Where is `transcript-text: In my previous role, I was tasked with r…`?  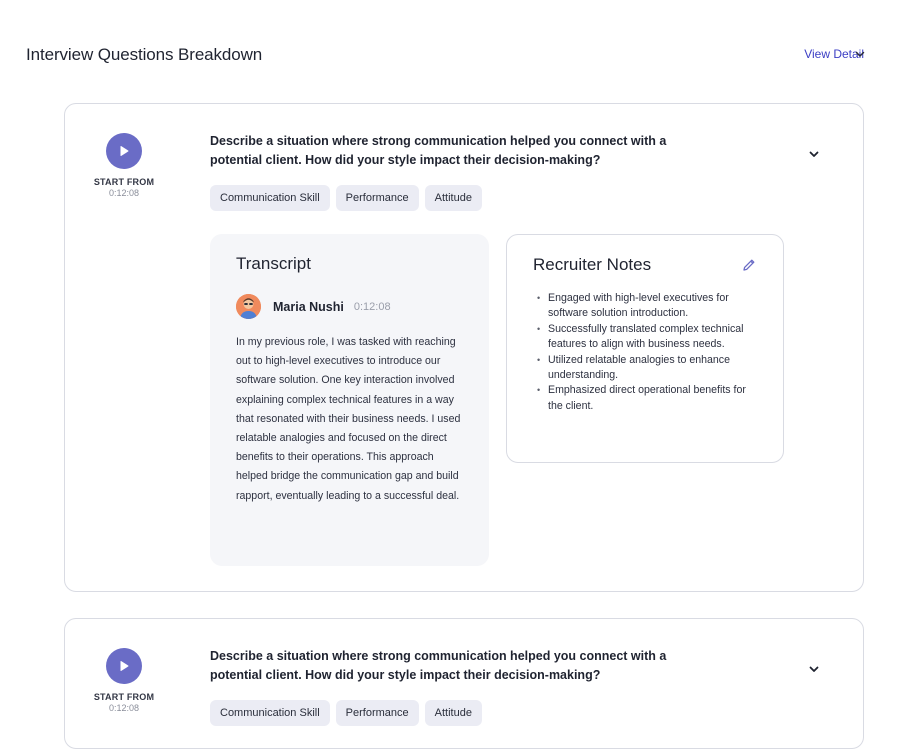
transcript-text: In my previous role, I was tasked with r… is located at coordinates (348, 419).